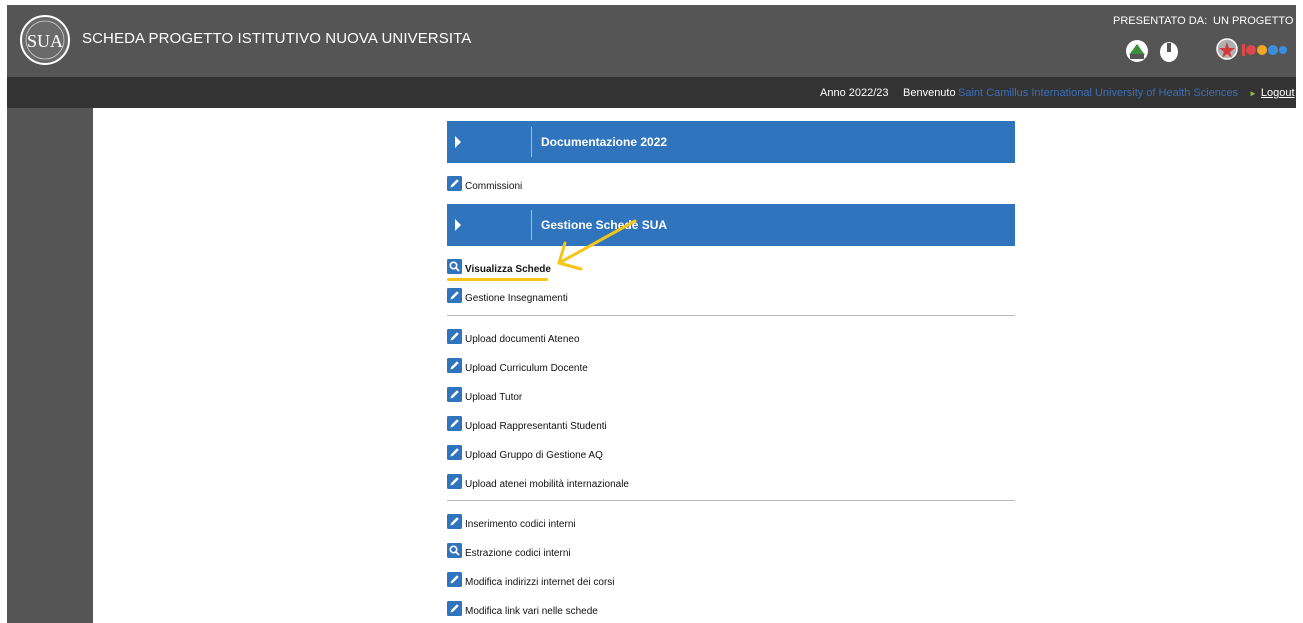 This screenshot has height=623, width=1303. I want to click on menu-label: Modifica link vari nelle schede, so click(531, 611).